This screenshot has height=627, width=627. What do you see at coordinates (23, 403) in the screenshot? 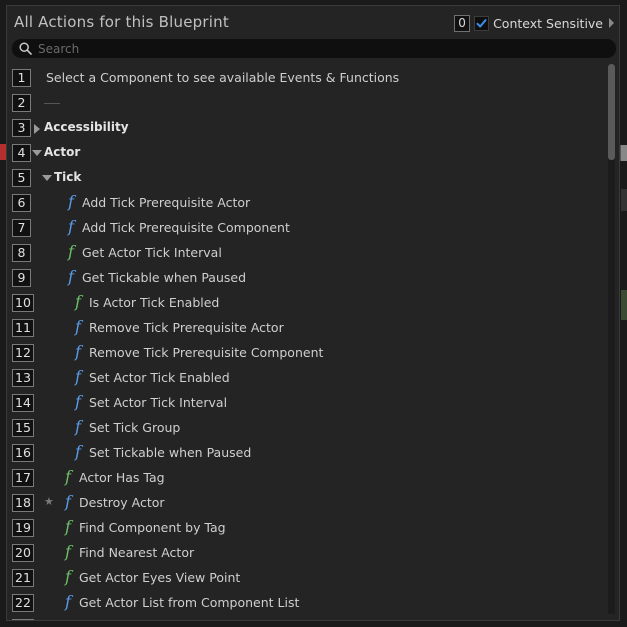
I see `row-number-badge: 14` at bounding box center [23, 403].